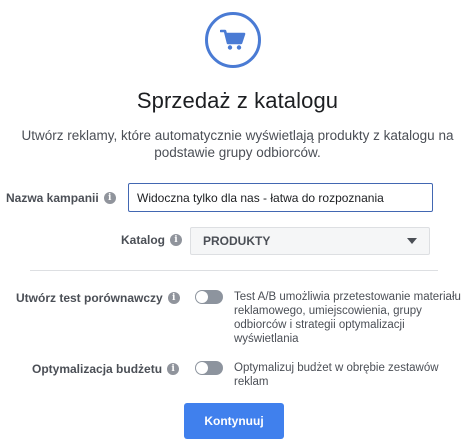 The width and height of the screenshot is (475, 447). What do you see at coordinates (97, 369) in the screenshot?
I see `budget-optimization-label-text: Optymalizacja budżetu` at bounding box center [97, 369].